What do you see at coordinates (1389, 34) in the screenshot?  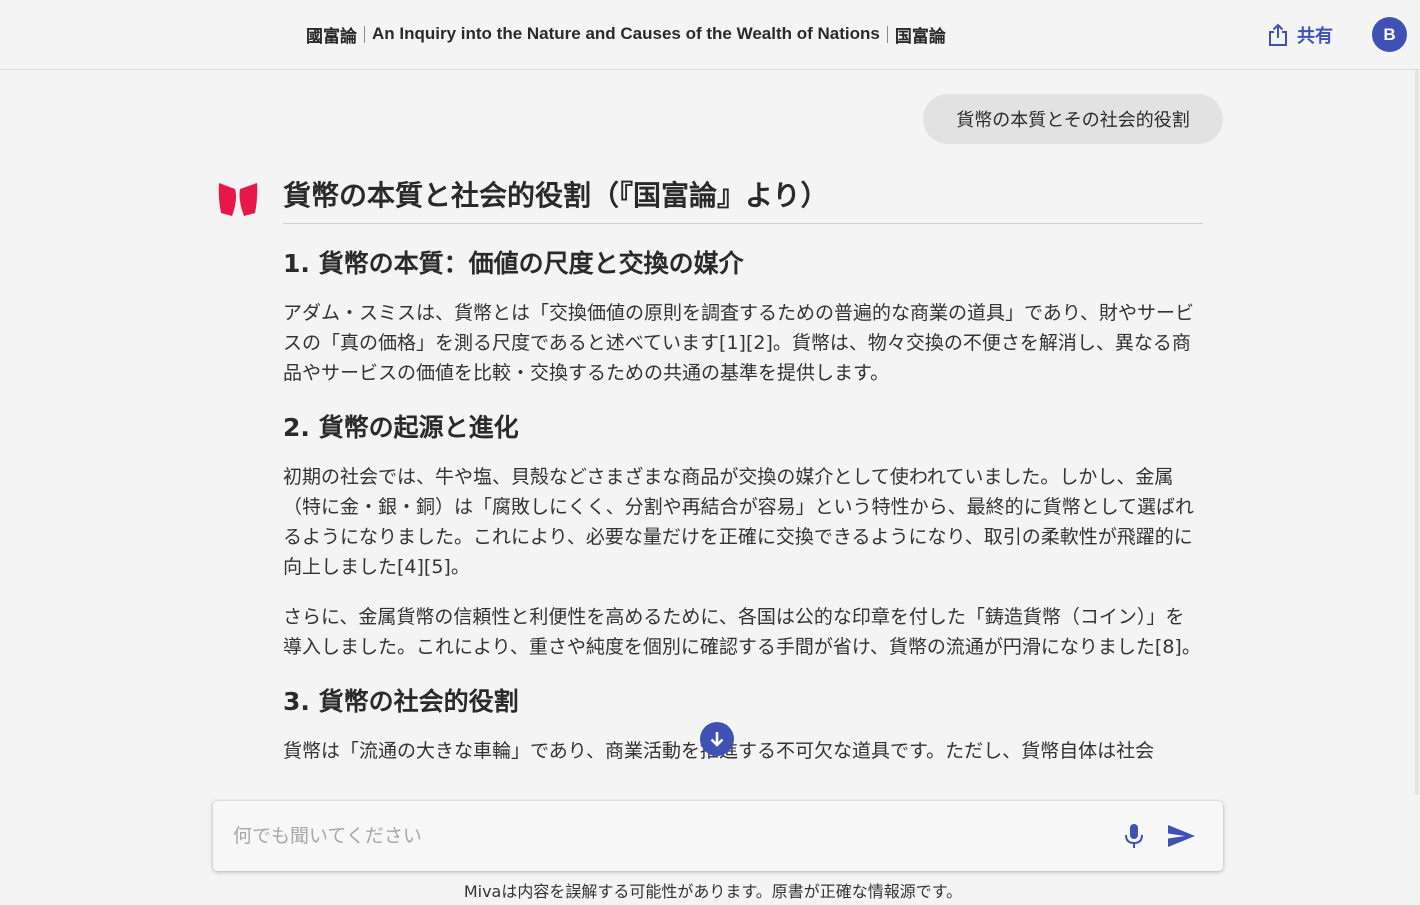 I see `avatar: B` at bounding box center [1389, 34].